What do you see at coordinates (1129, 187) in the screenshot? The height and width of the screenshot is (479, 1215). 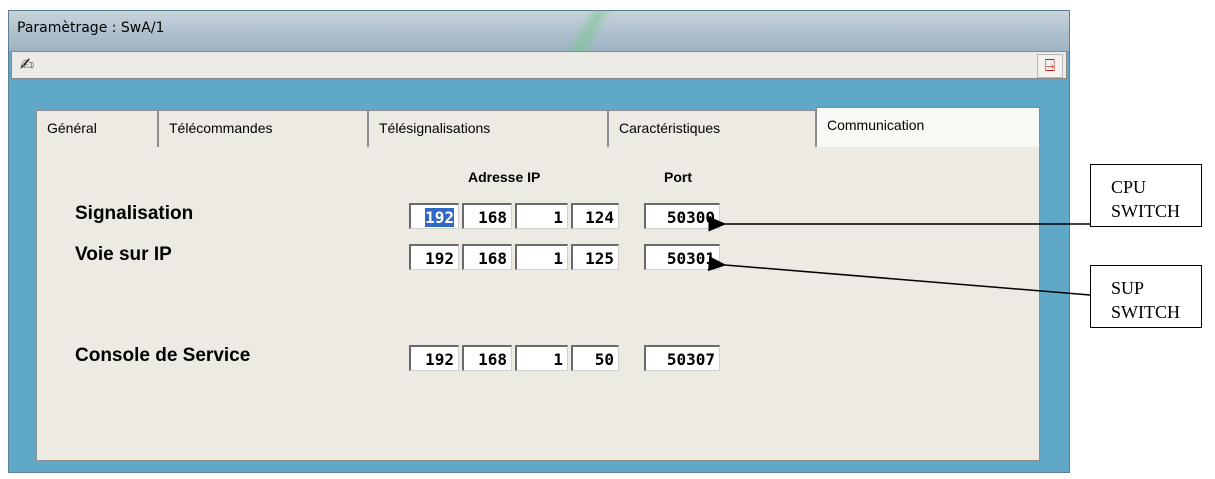 I see `callout-line: CPU` at bounding box center [1129, 187].